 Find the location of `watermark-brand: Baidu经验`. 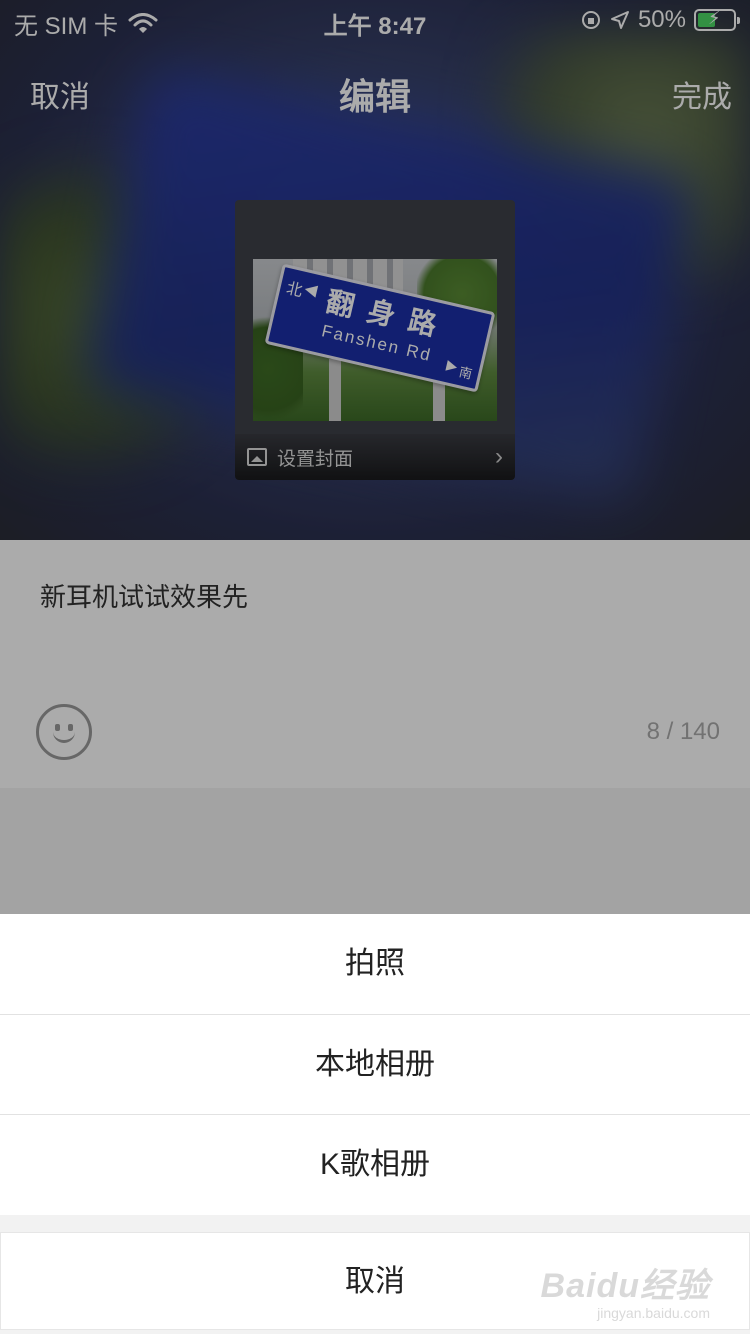

watermark-brand: Baidu经验 is located at coordinates (625, 1286).